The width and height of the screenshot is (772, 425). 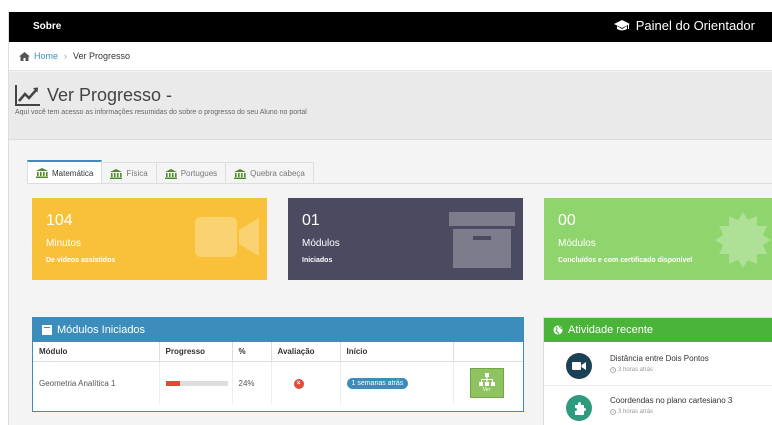 What do you see at coordinates (610, 330) in the screenshot?
I see `atividade-panel-title: Atividade recente` at bounding box center [610, 330].